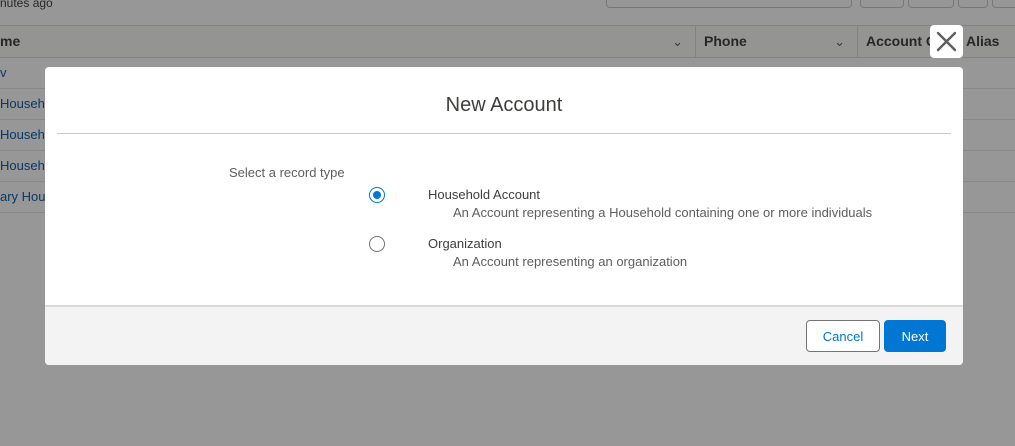  What do you see at coordinates (504, 335) in the screenshot?
I see `modal-footer: Cancel Next` at bounding box center [504, 335].